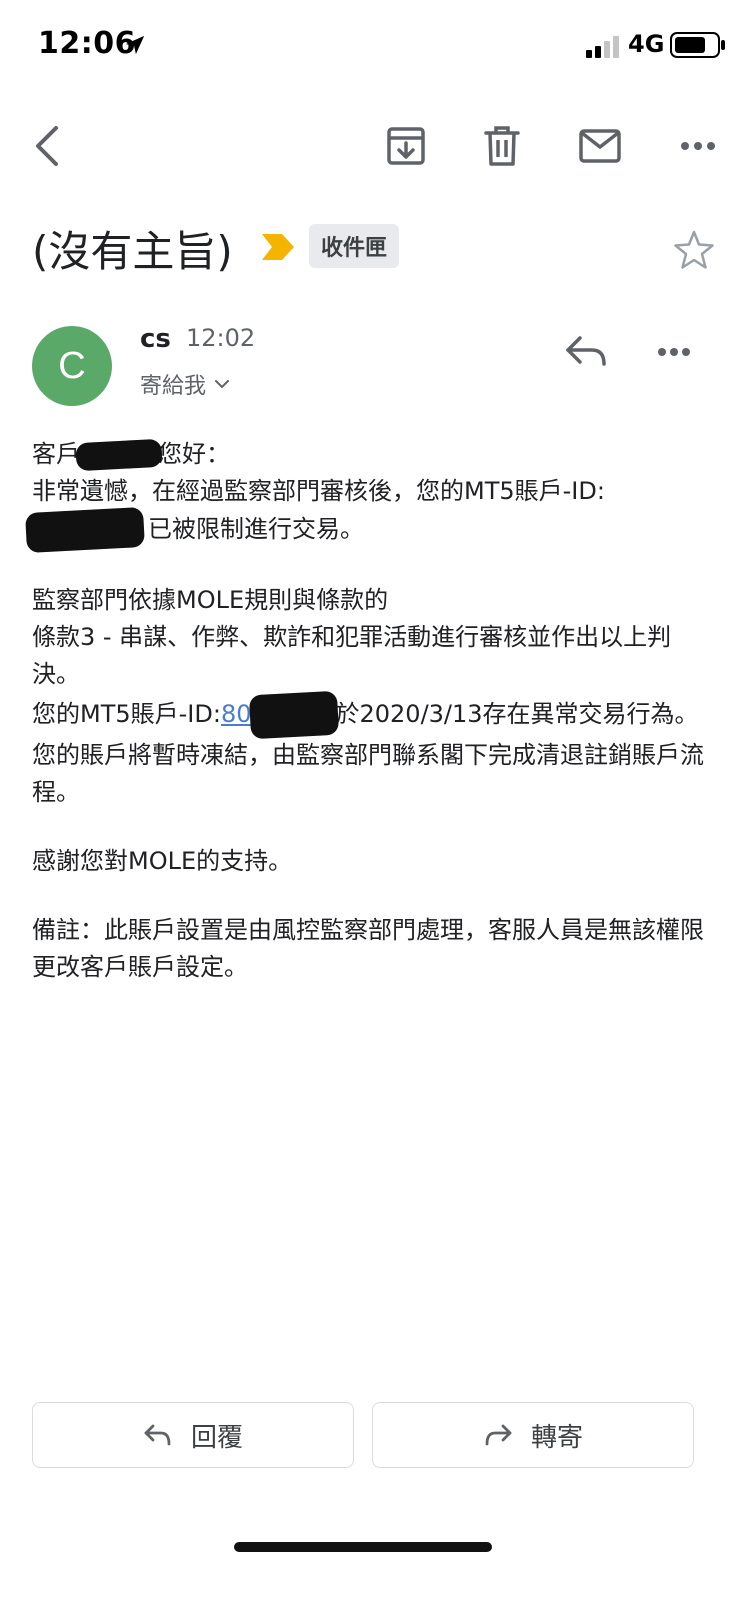  I want to click on back-button, so click(48, 146).